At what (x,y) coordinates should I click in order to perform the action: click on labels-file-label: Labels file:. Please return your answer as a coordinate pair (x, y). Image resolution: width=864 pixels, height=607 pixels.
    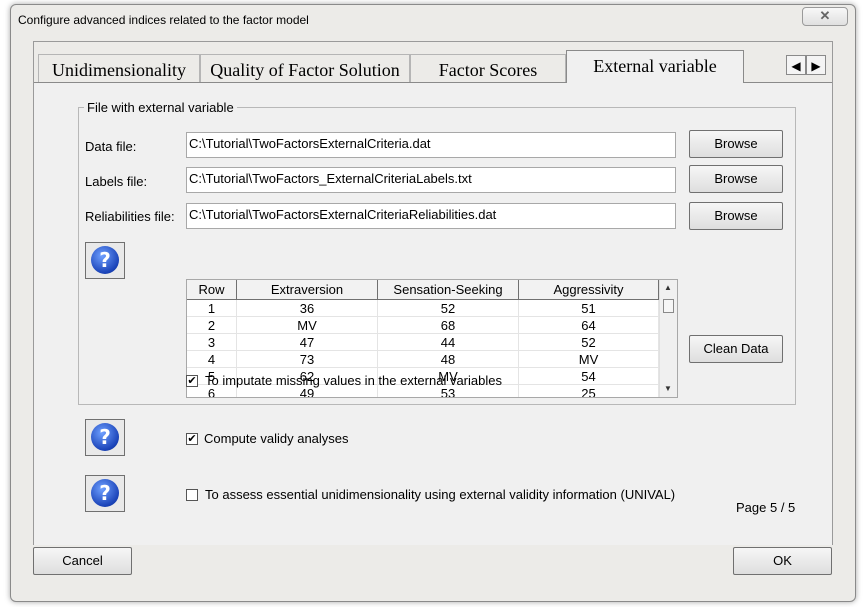
    Looking at the image, I should click on (116, 181).